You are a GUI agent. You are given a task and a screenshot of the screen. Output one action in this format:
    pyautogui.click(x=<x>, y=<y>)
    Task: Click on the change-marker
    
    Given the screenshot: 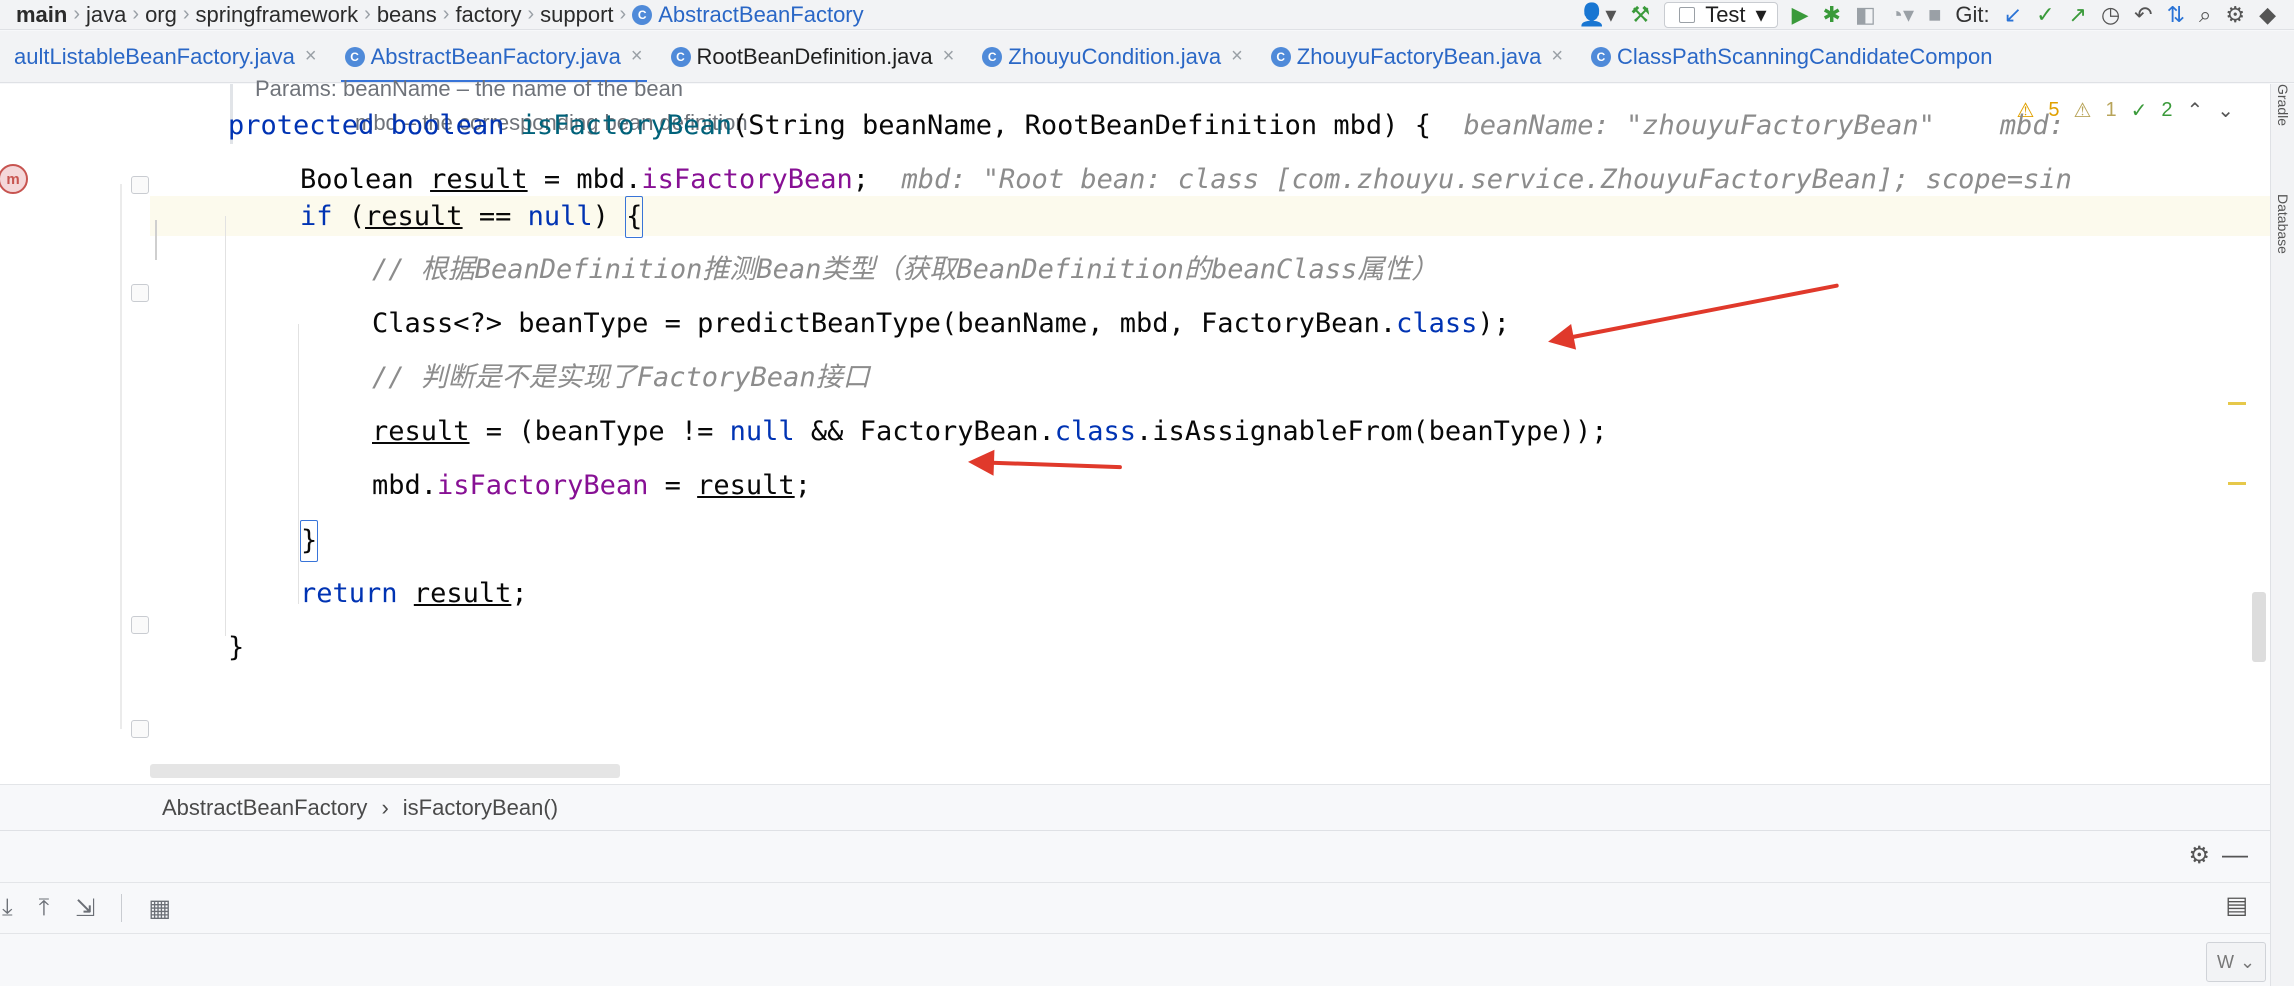 What is the action you would take?
    pyautogui.click(x=156, y=240)
    